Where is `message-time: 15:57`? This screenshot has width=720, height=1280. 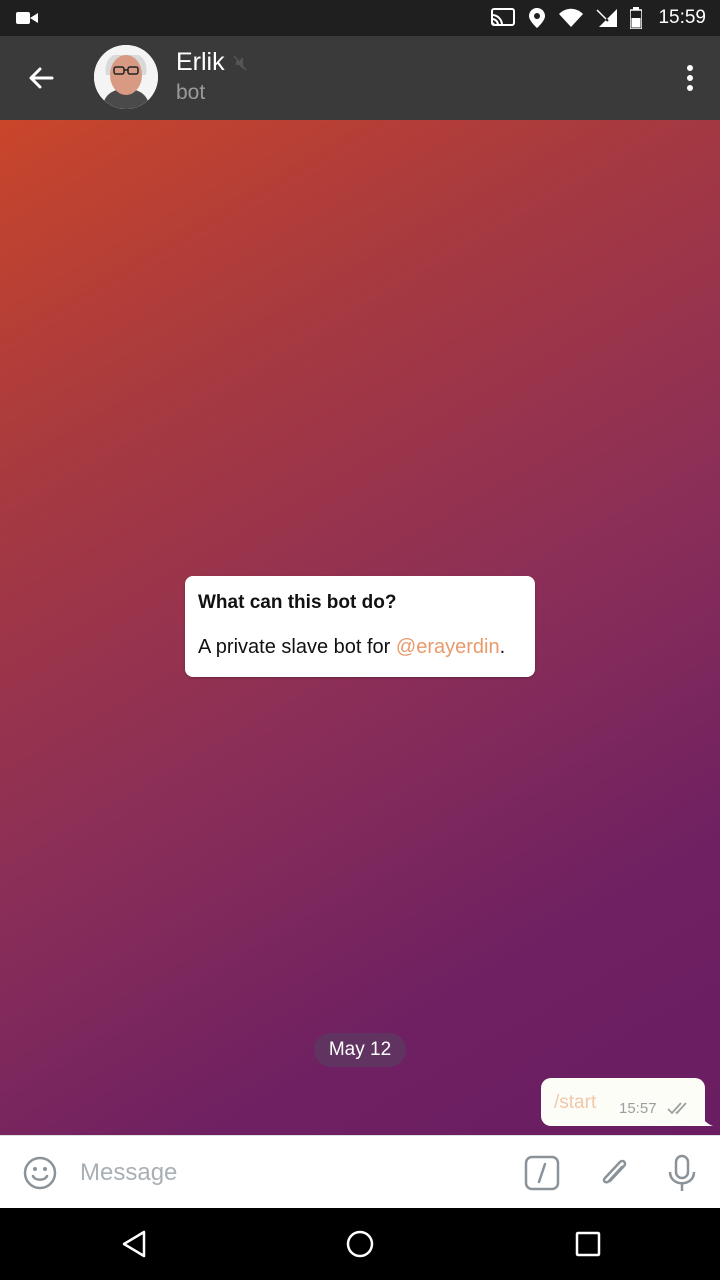 message-time: 15:57 is located at coordinates (638, 1108).